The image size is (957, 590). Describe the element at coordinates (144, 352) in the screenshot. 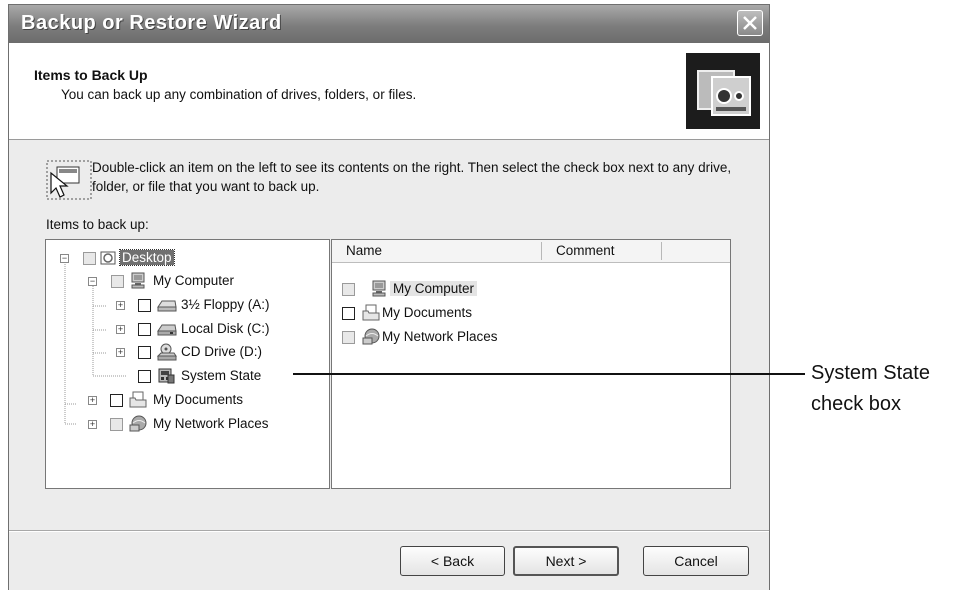

I see `cd-drive-checkbox` at that location.